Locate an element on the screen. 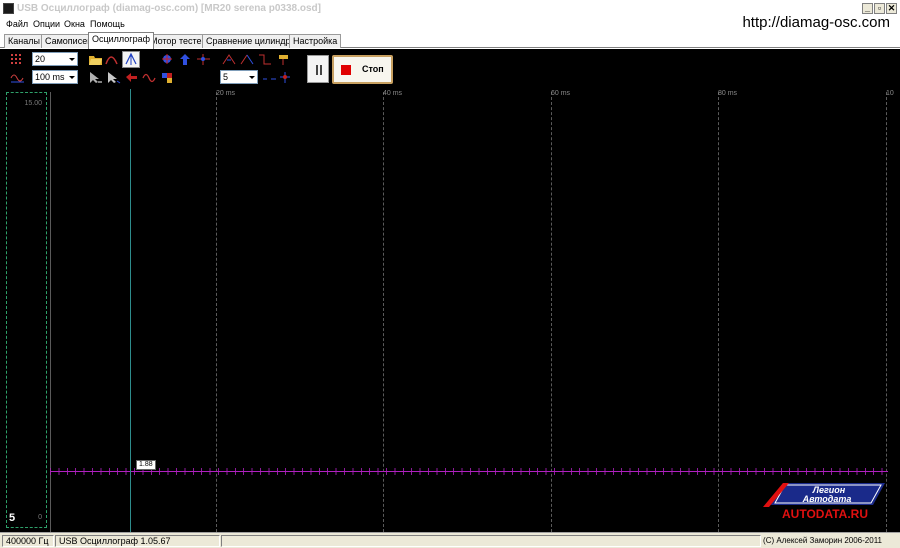  cursor-mode-icon is located at coordinates (131, 59).